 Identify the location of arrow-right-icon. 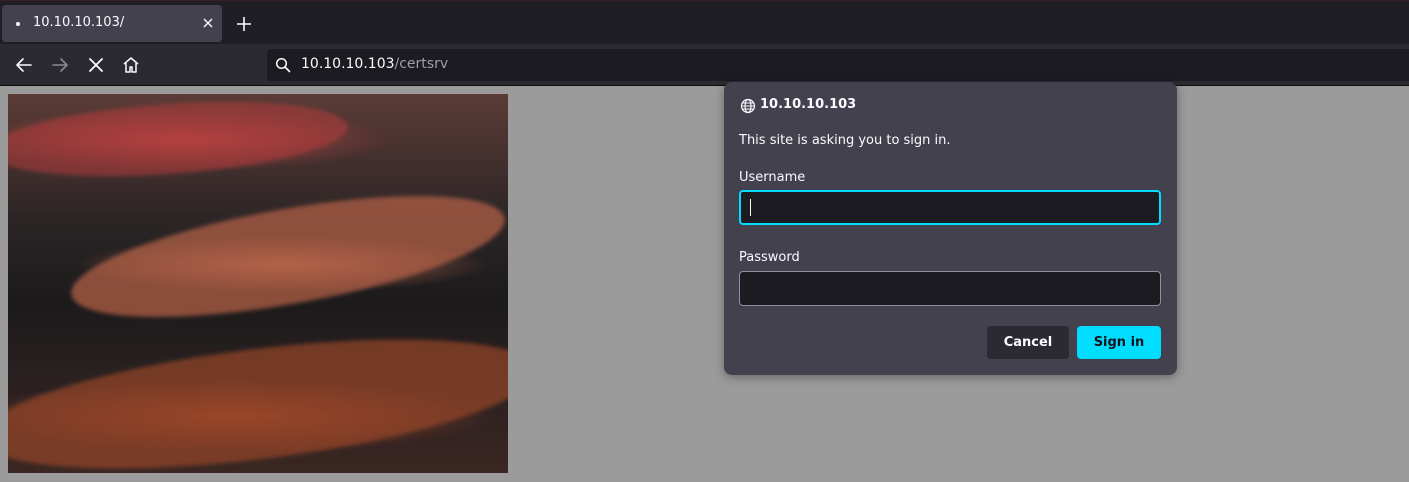
(60, 65).